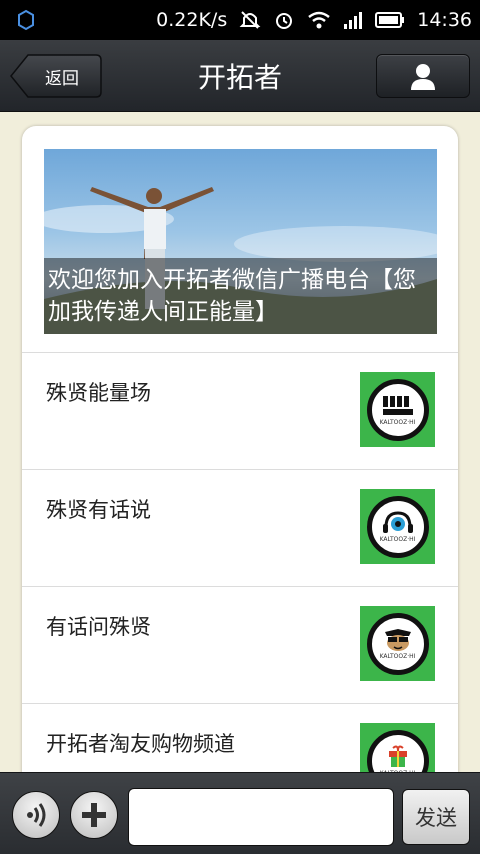 This screenshot has width=480, height=854. I want to click on composer-bar: 发送, so click(240, 813).